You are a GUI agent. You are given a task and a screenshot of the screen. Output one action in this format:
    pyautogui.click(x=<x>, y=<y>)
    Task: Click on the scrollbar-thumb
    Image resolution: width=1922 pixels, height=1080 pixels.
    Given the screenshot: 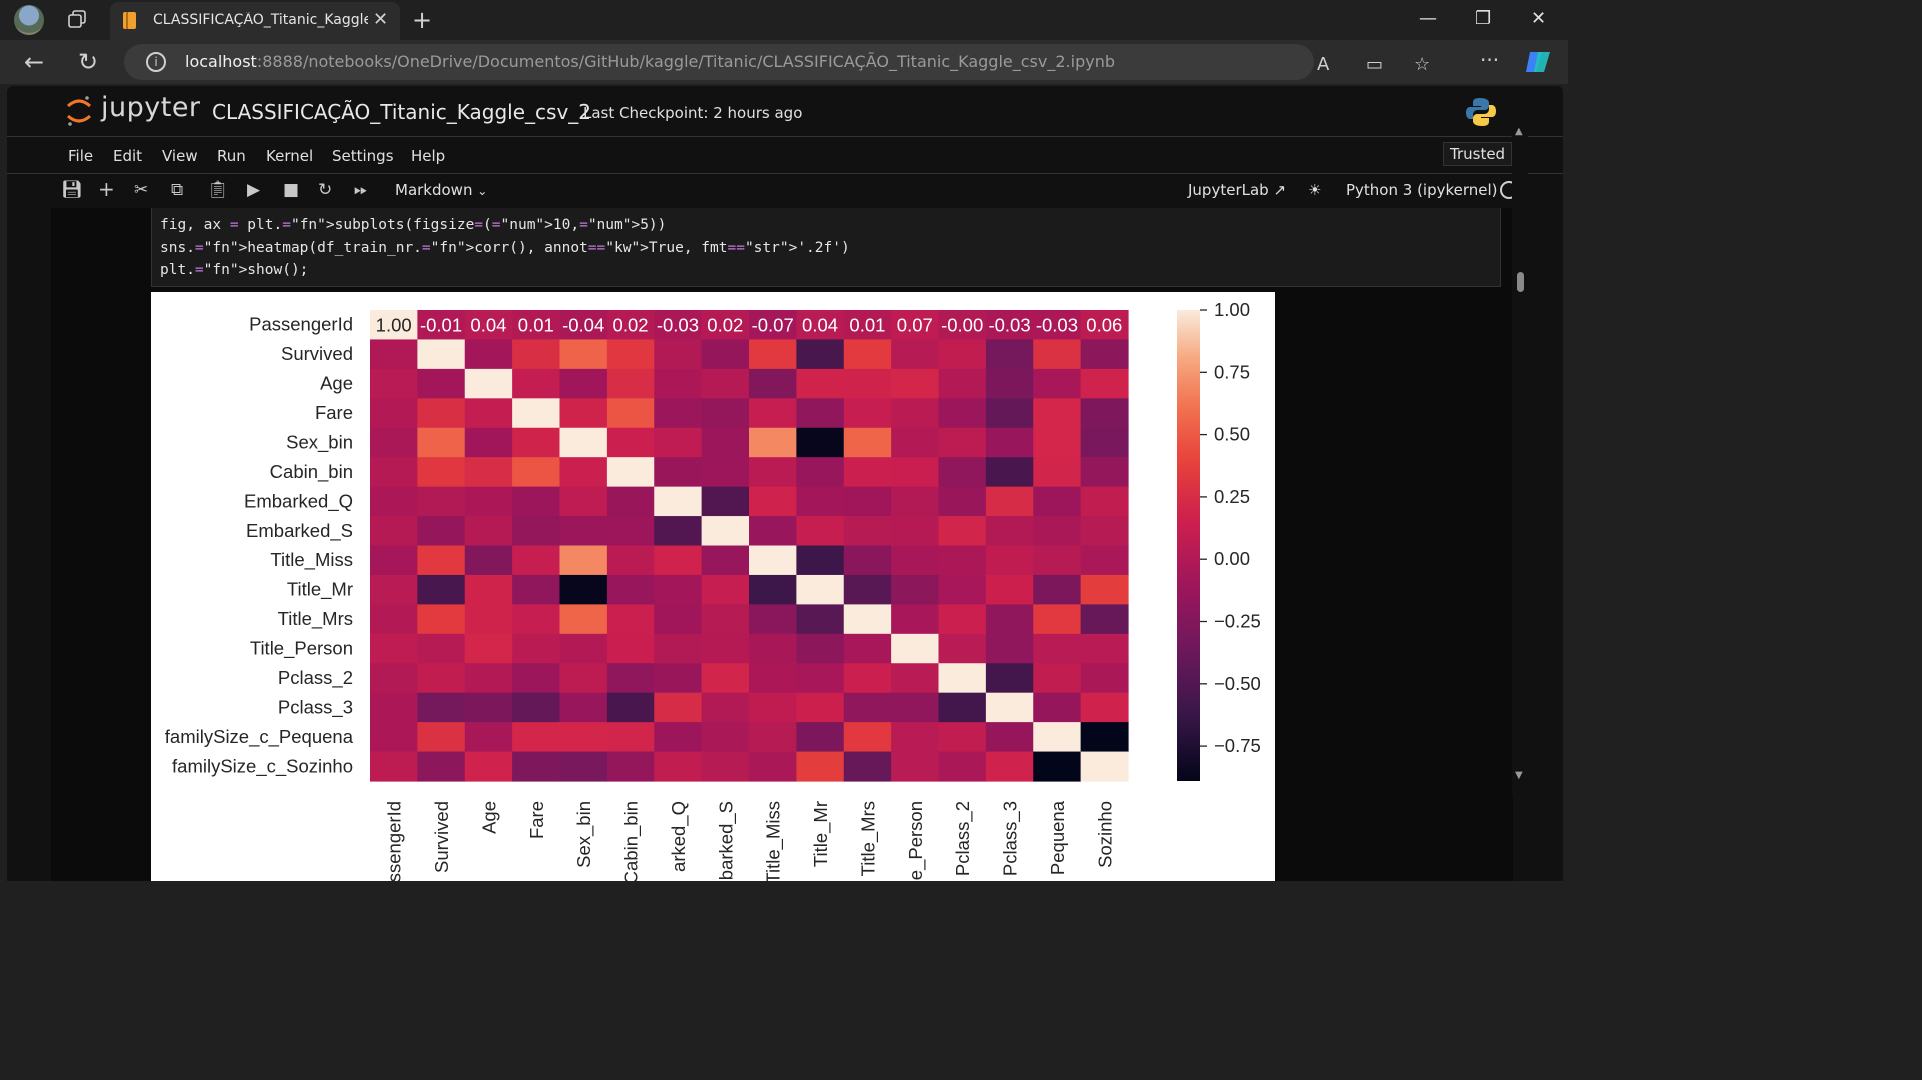 What is the action you would take?
    pyautogui.click(x=1520, y=282)
    